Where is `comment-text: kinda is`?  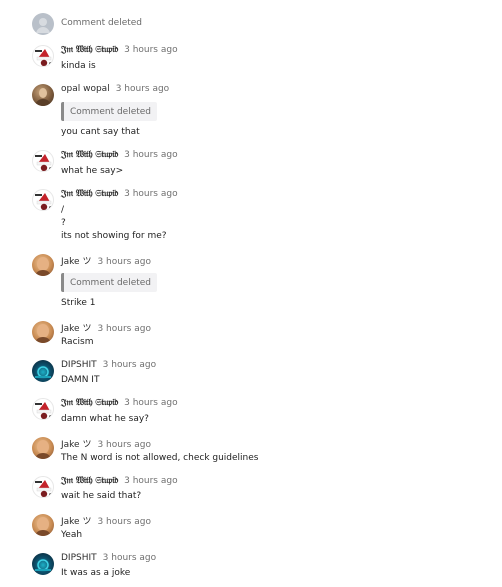 comment-text: kinda is is located at coordinates (78, 66).